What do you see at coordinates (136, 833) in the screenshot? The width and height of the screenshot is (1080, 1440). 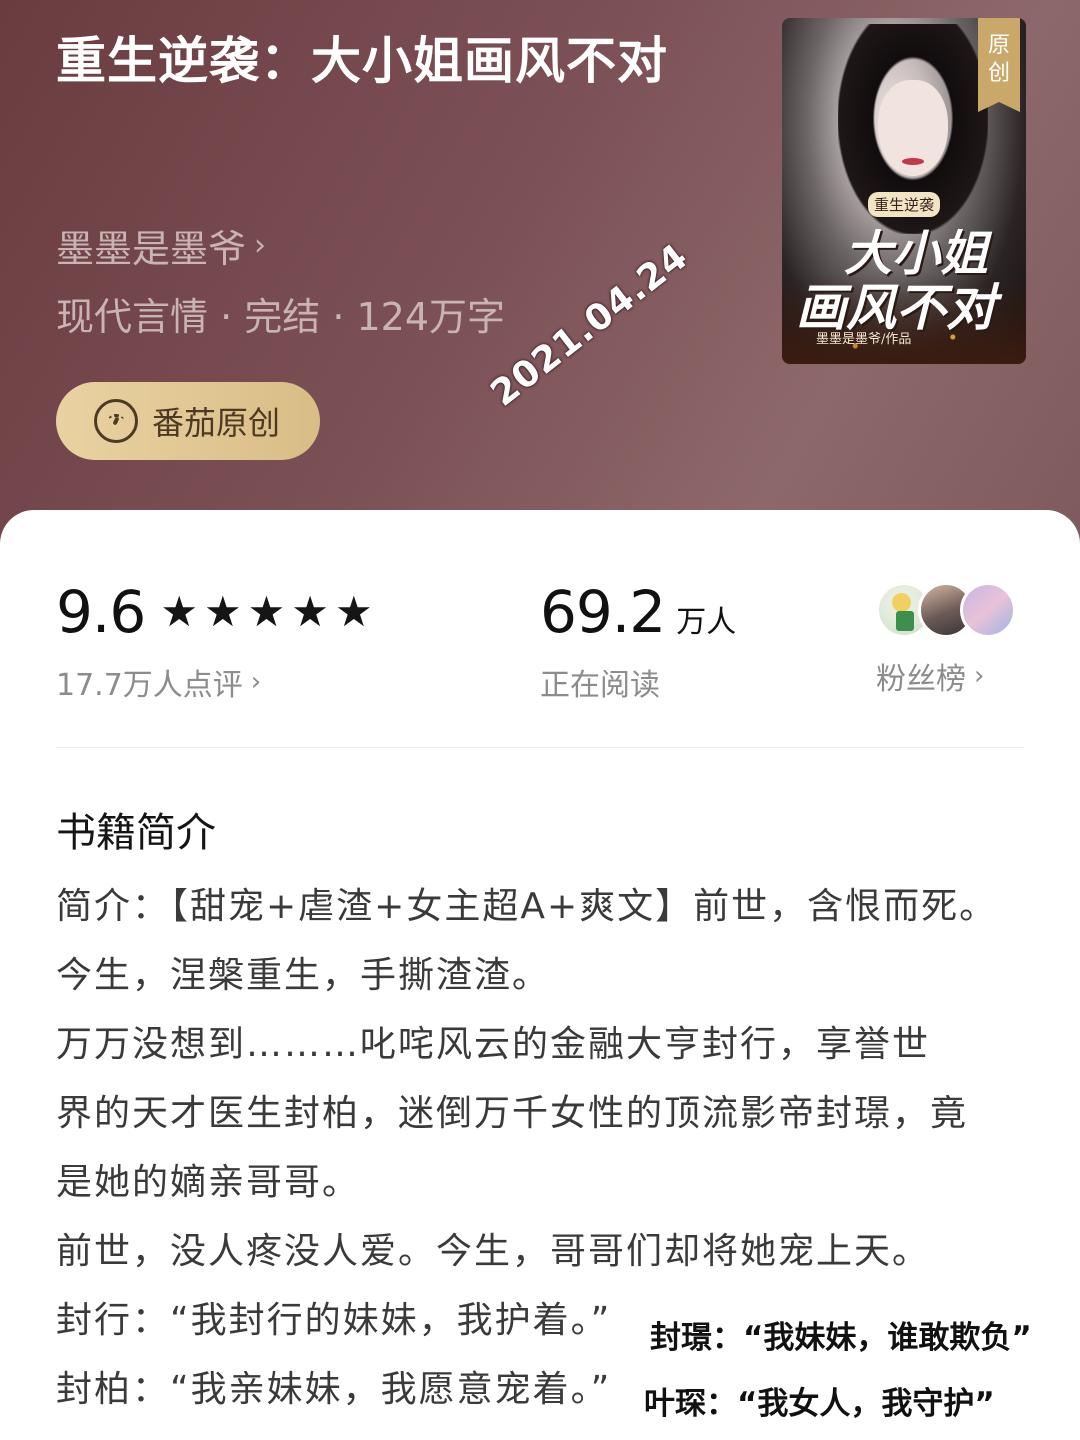 I see `section-title: 书籍简介` at bounding box center [136, 833].